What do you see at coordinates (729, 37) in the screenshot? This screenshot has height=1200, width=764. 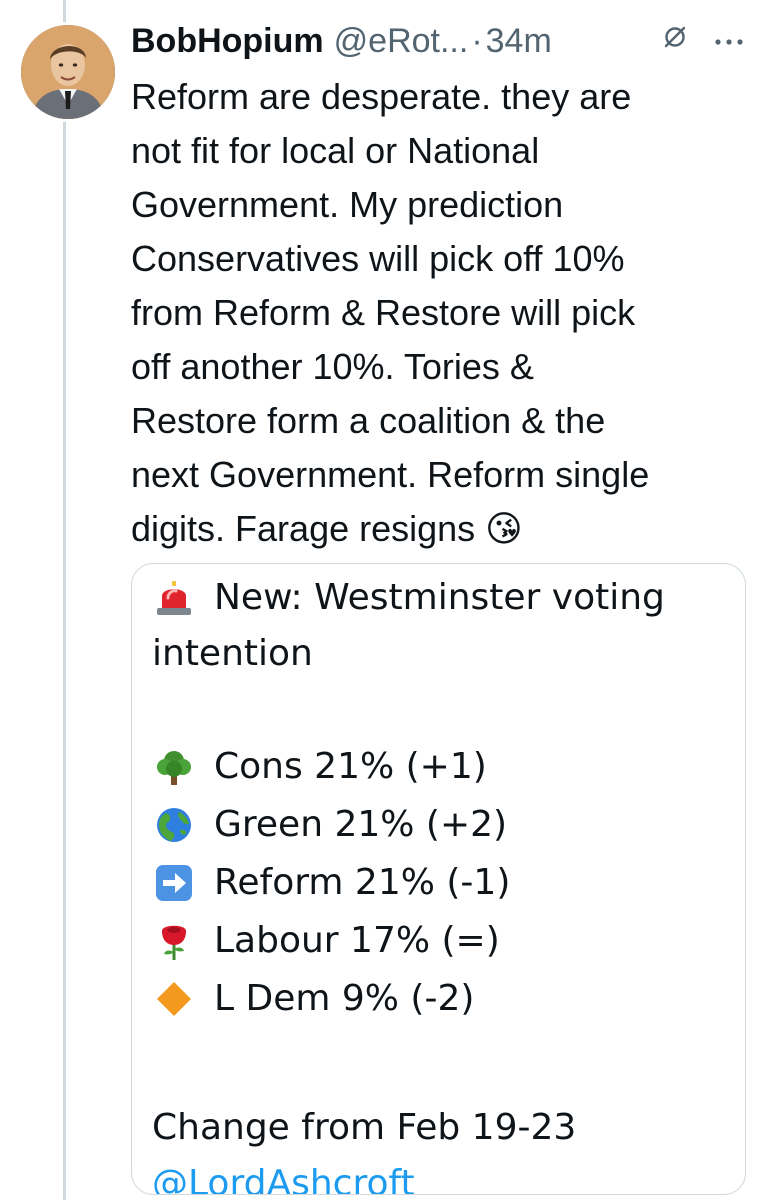 I see `more-options-icon` at bounding box center [729, 37].